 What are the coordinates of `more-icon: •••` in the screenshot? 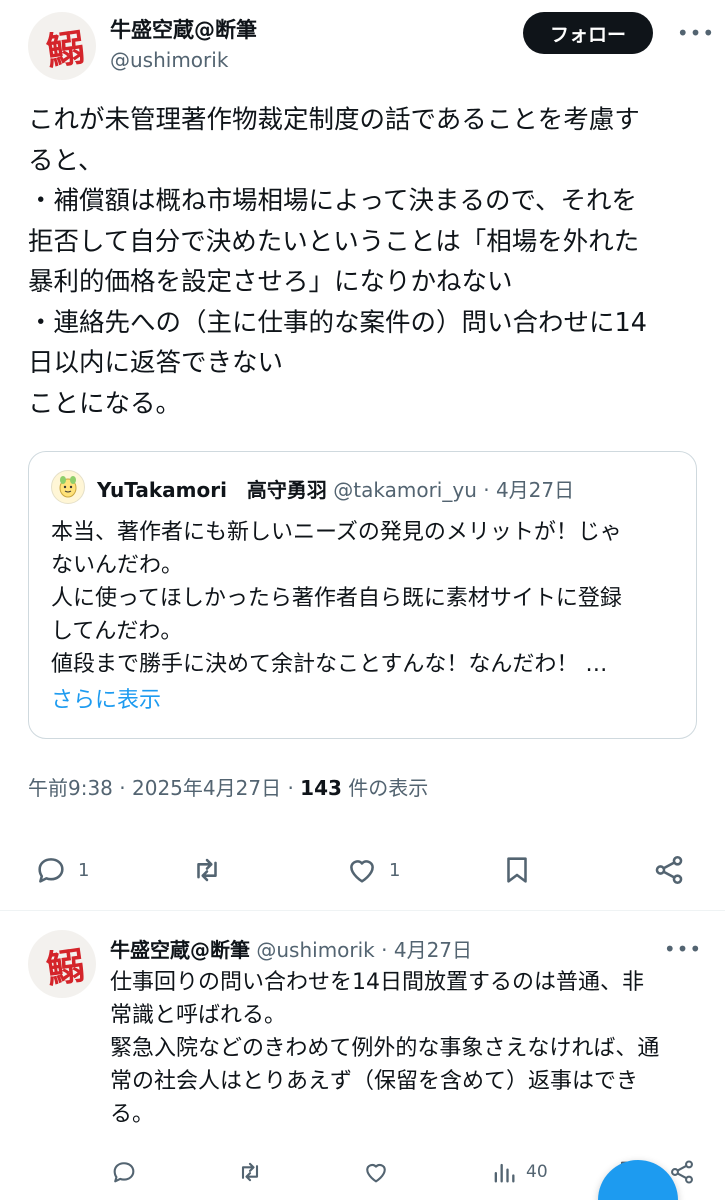 It's located at (695, 33).